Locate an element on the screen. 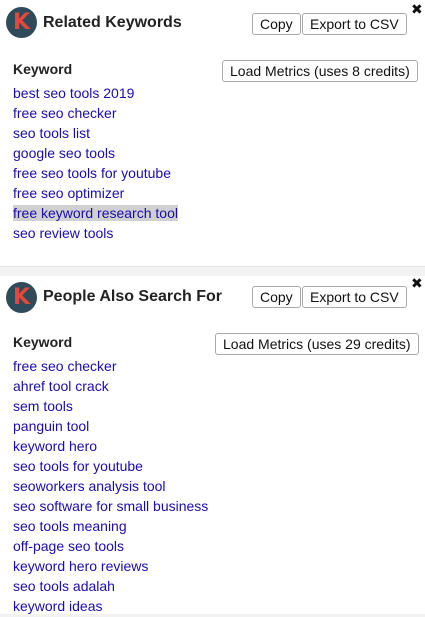 The height and width of the screenshot is (617, 425). list-item: seo review tools is located at coordinates (95, 233).